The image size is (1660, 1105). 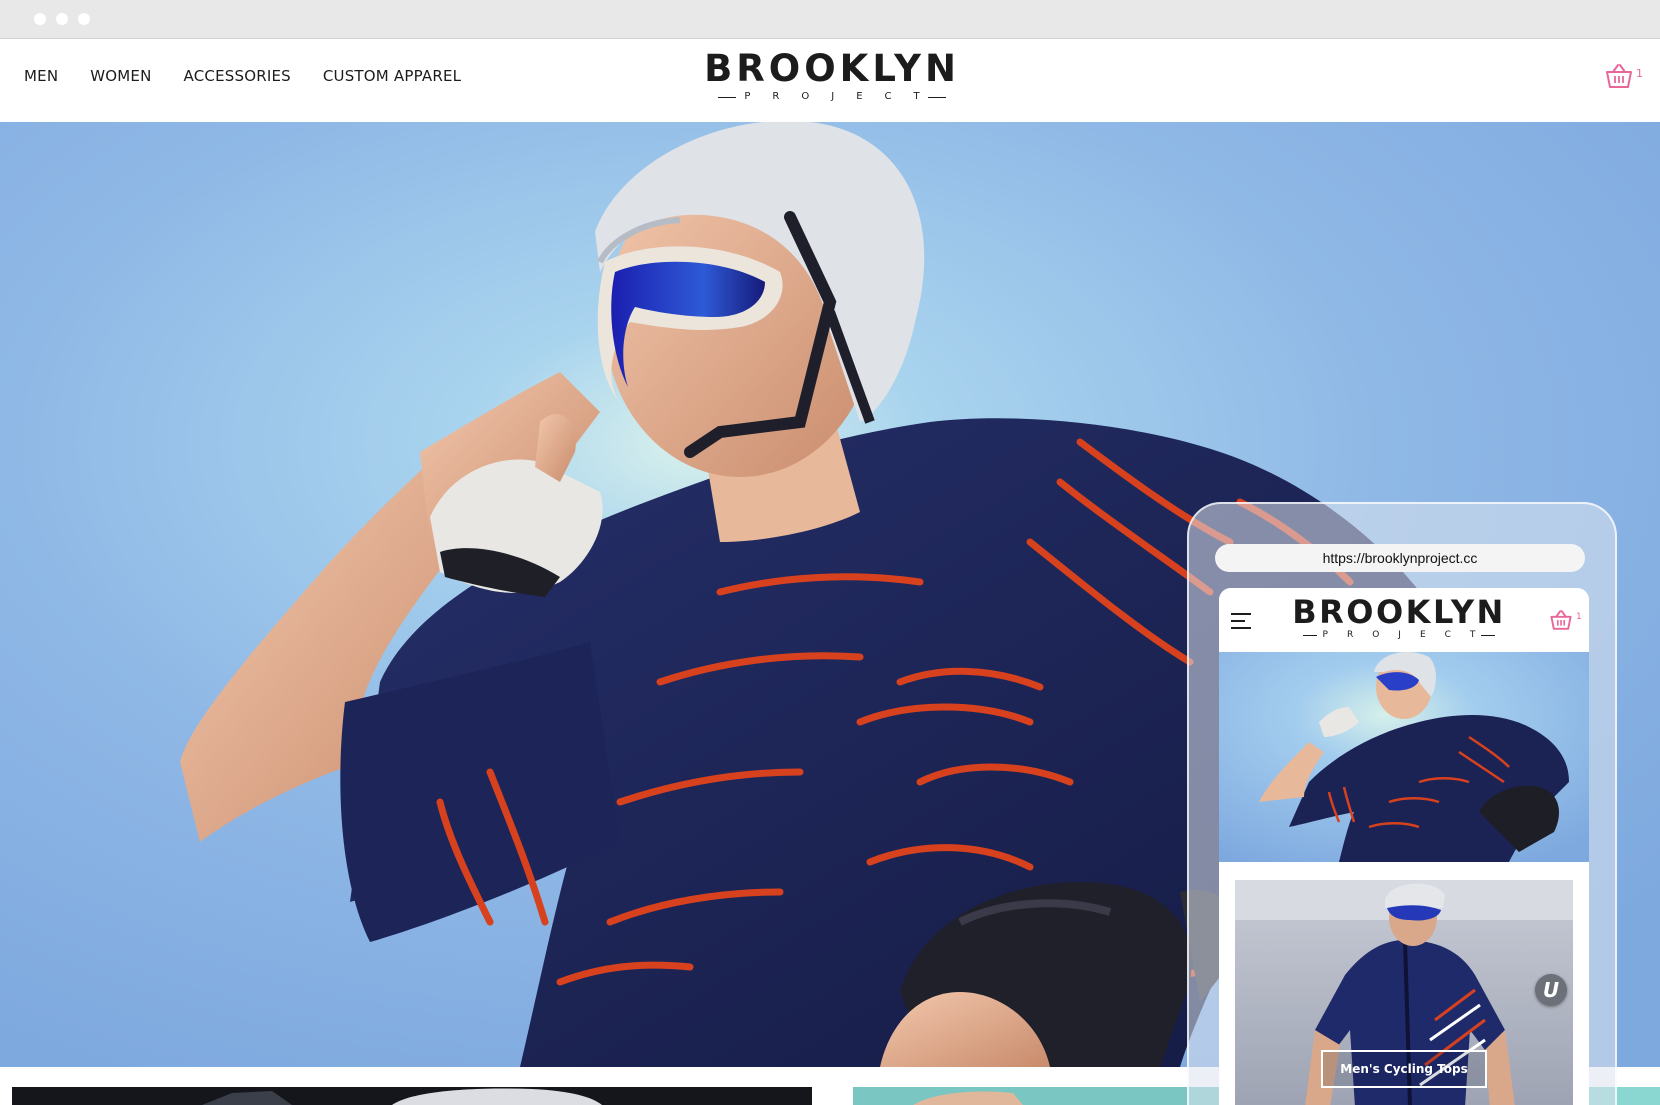 I want to click on mobile-logo-subline: PROJECT, so click(x=1399, y=635).